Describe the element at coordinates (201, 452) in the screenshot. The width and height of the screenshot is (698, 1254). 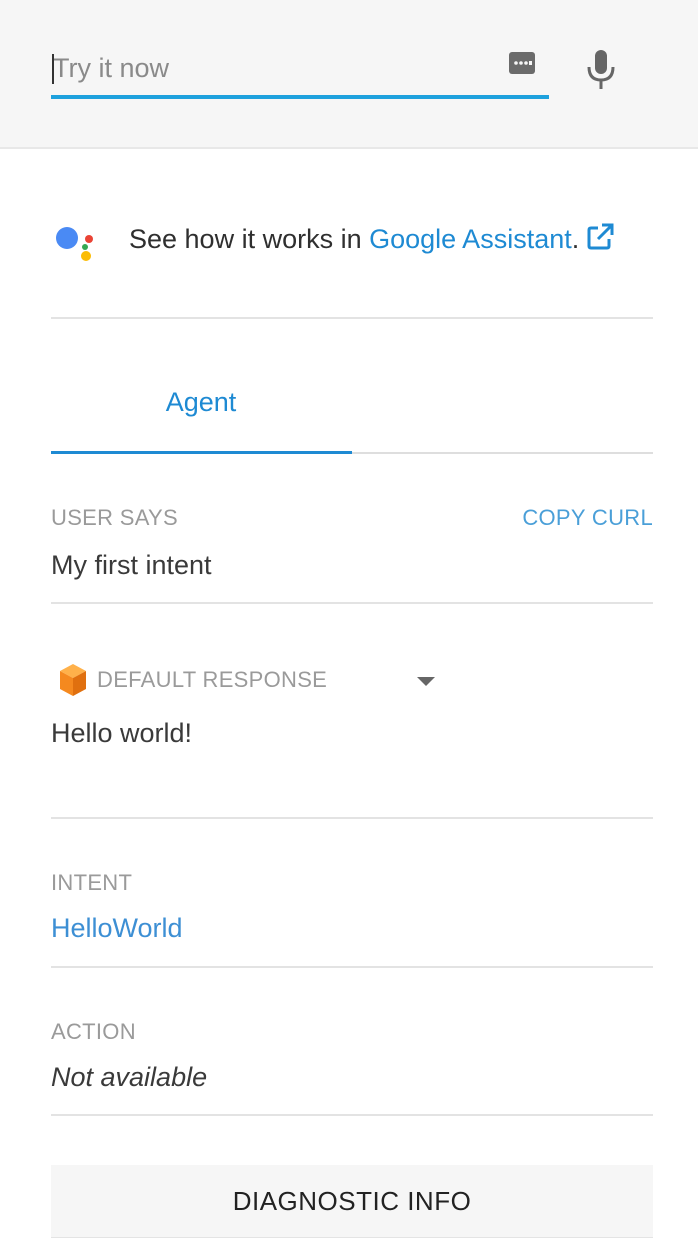
I see `tab-active-indicator` at that location.